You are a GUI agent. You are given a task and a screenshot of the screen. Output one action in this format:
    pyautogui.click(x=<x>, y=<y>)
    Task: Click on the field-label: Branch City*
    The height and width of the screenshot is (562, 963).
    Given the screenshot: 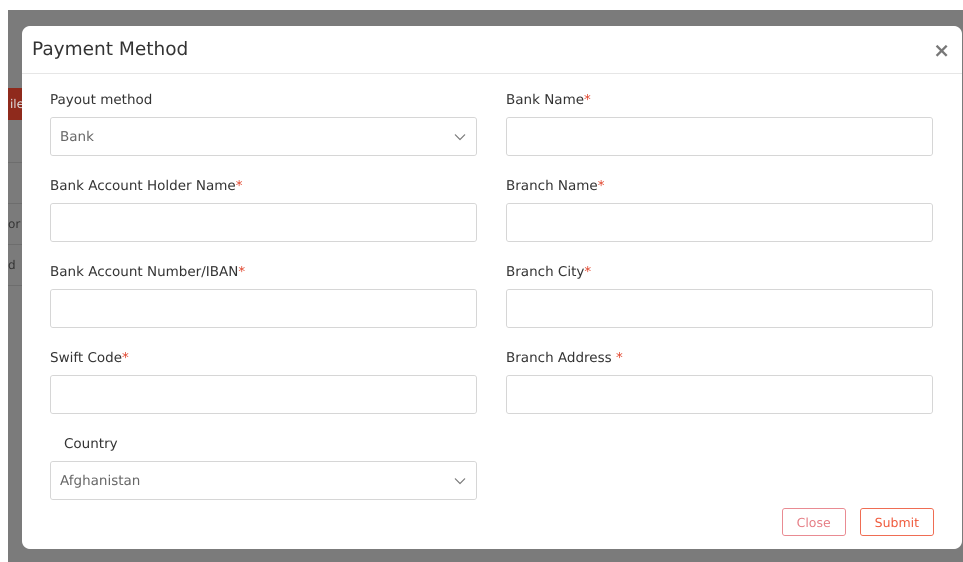 What is the action you would take?
    pyautogui.click(x=549, y=272)
    